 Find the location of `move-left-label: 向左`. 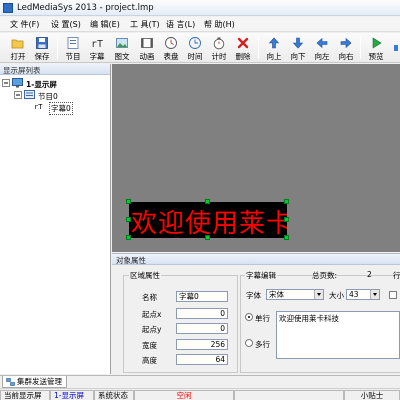

move-left-label: 向左 is located at coordinates (322, 56).